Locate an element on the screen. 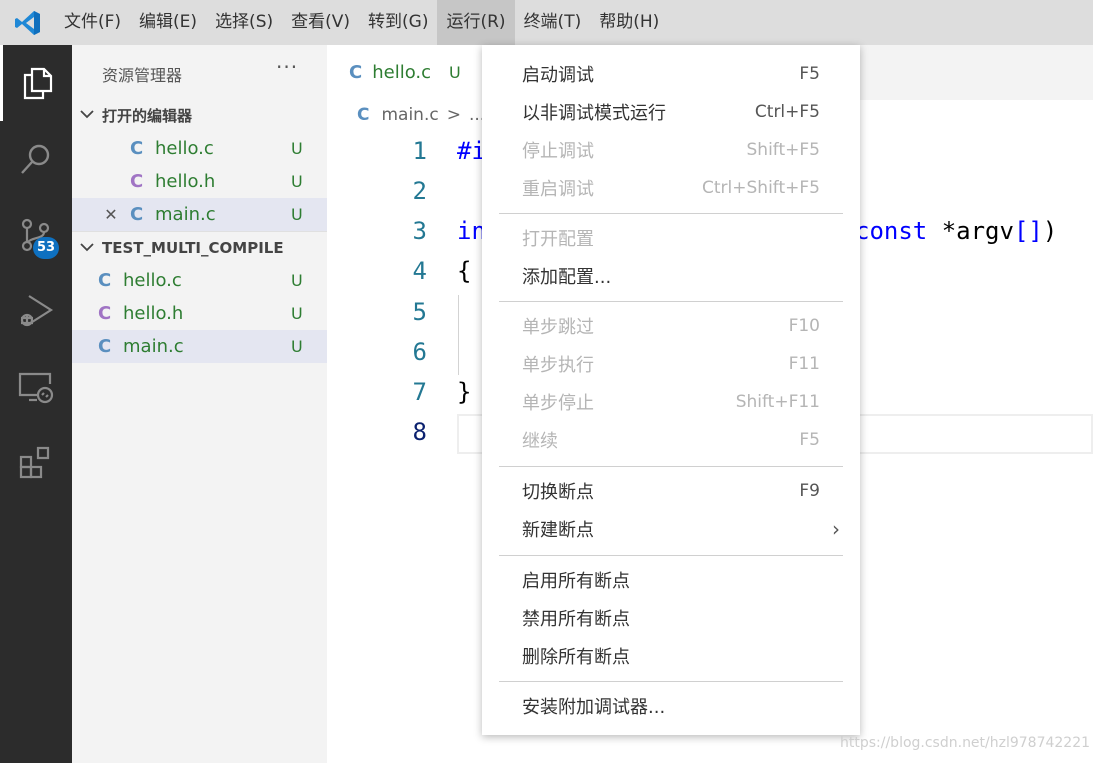 The width and height of the screenshot is (1093, 763). run-debug-icon is located at coordinates (36, 311).